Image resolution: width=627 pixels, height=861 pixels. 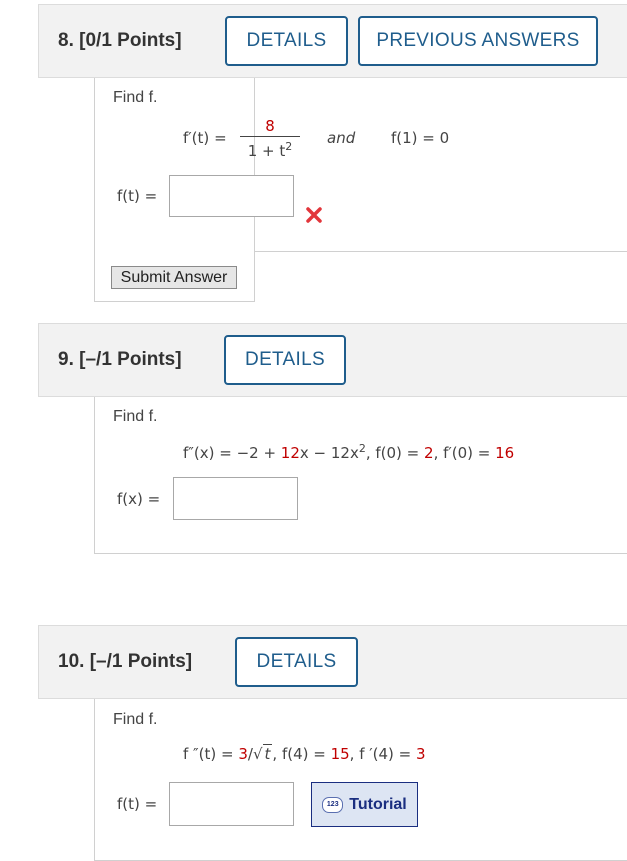 I want to click on tutorial-button: 123 Tutorial, so click(x=364, y=804).